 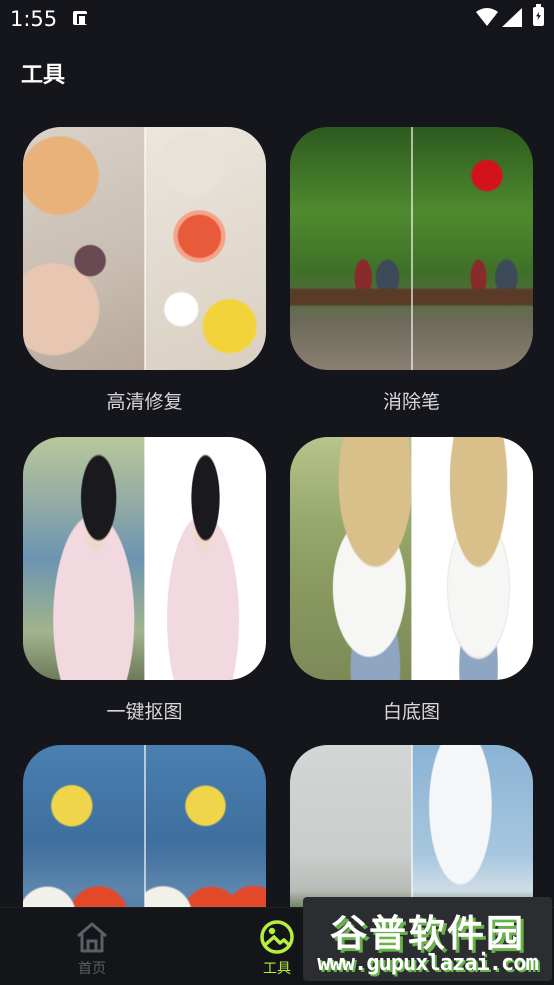 What do you see at coordinates (92, 969) in the screenshot?
I see `nav-label-home: 首页` at bounding box center [92, 969].